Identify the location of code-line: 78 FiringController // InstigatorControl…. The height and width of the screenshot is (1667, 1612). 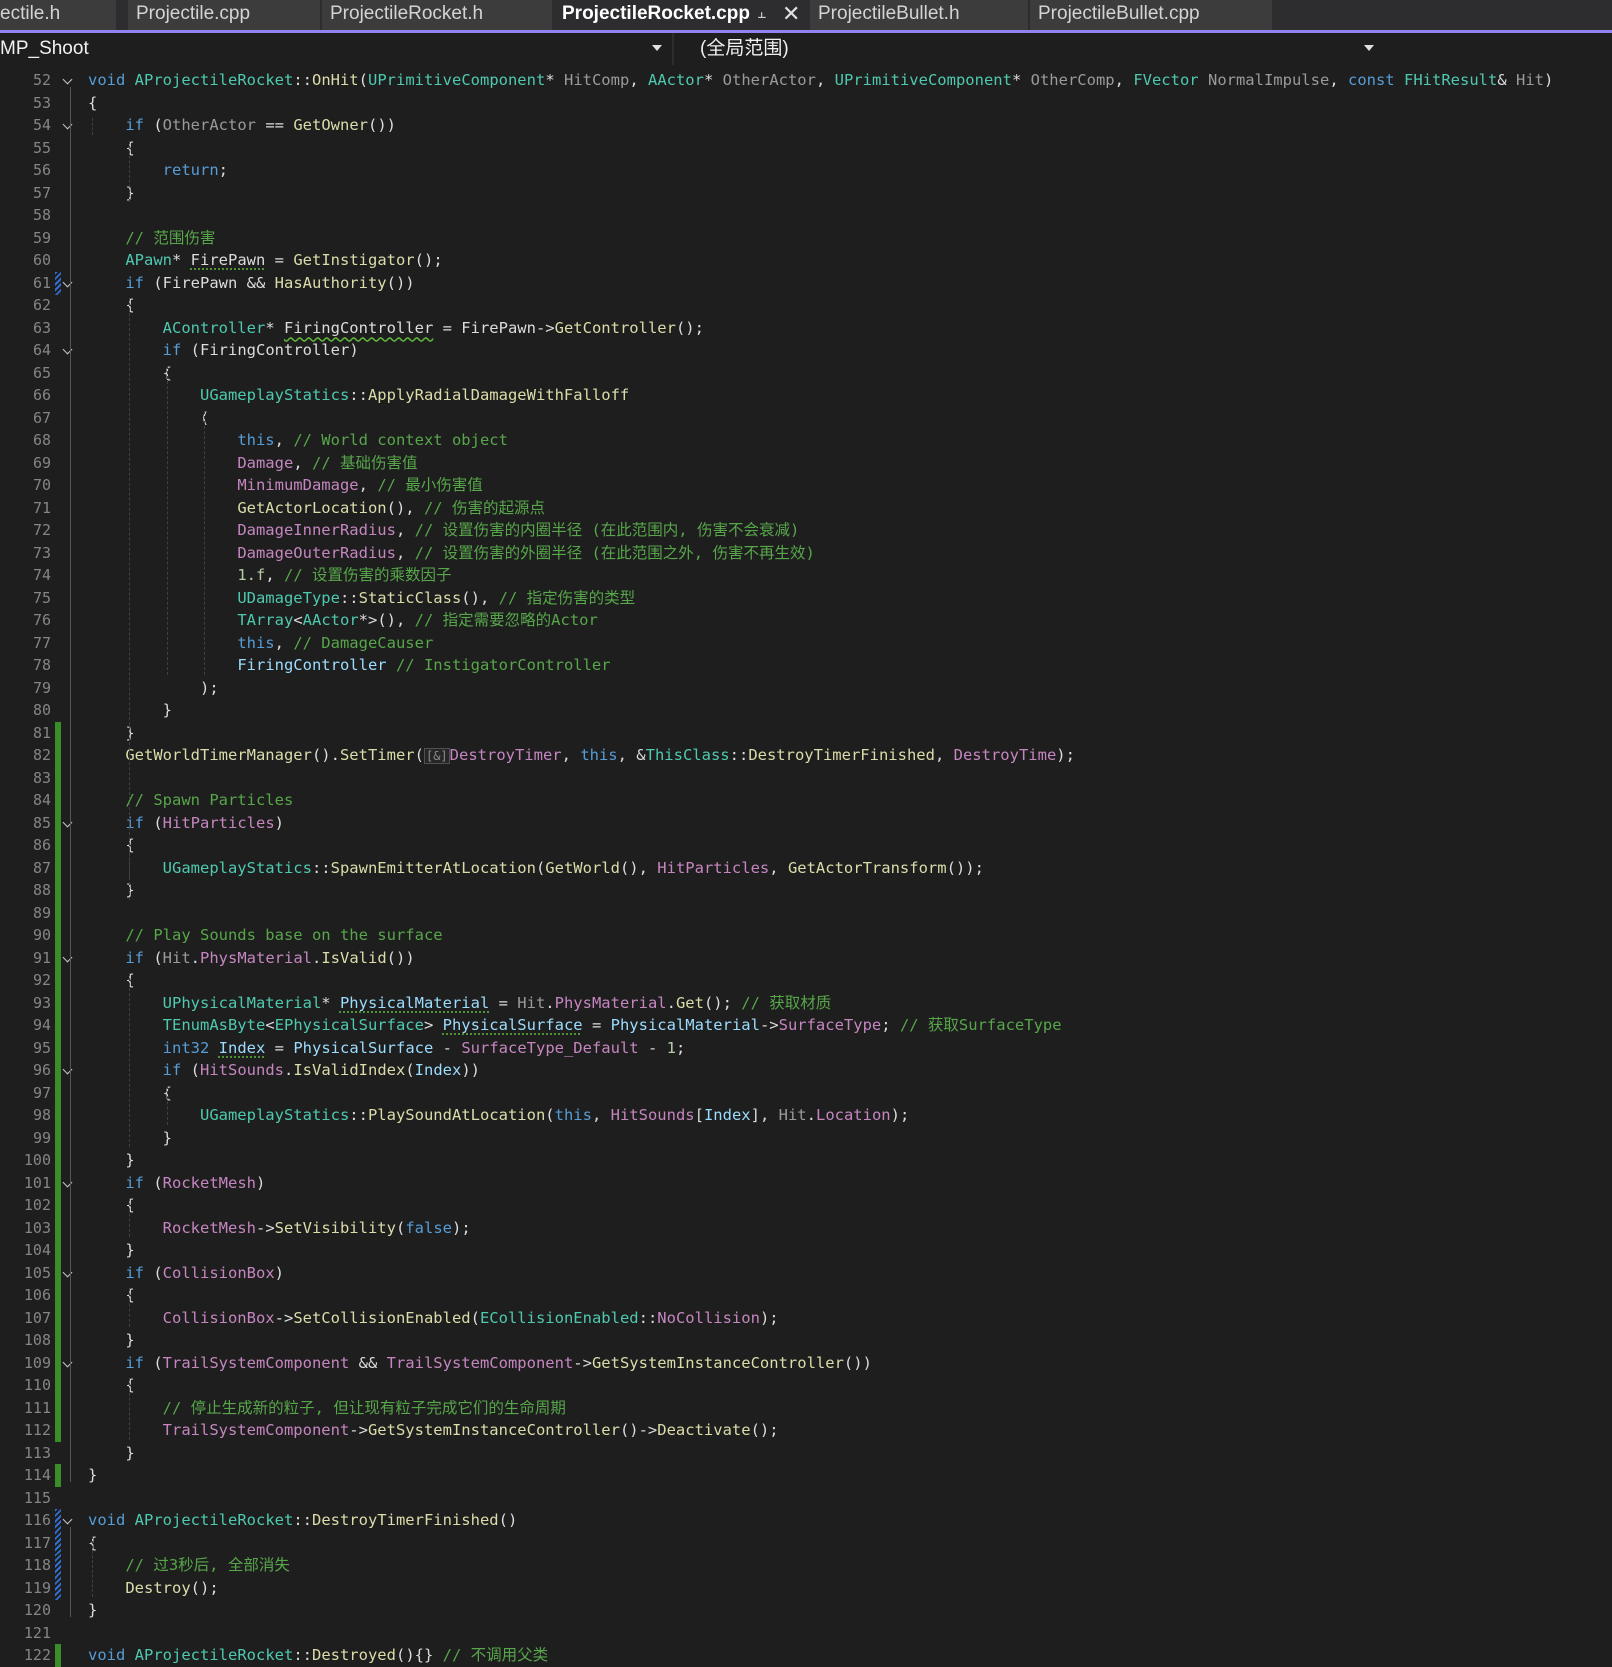
(806, 665).